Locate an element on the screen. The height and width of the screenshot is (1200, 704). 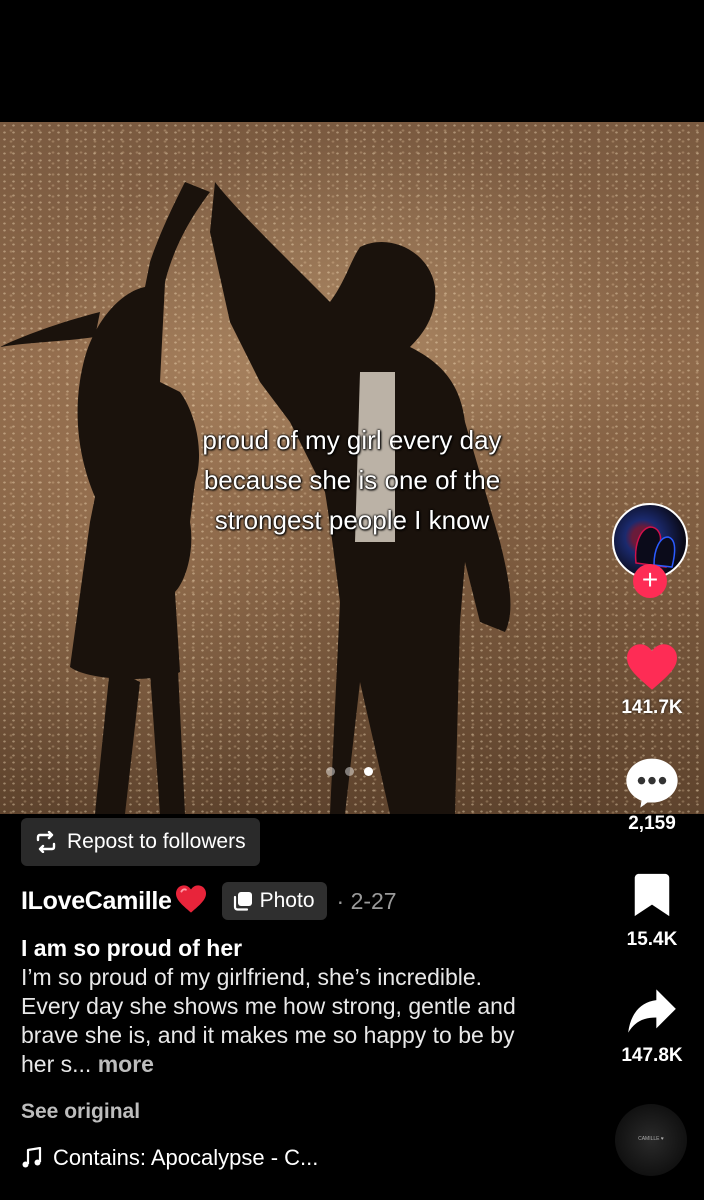
carousel-indicator is located at coordinates (349, 771).